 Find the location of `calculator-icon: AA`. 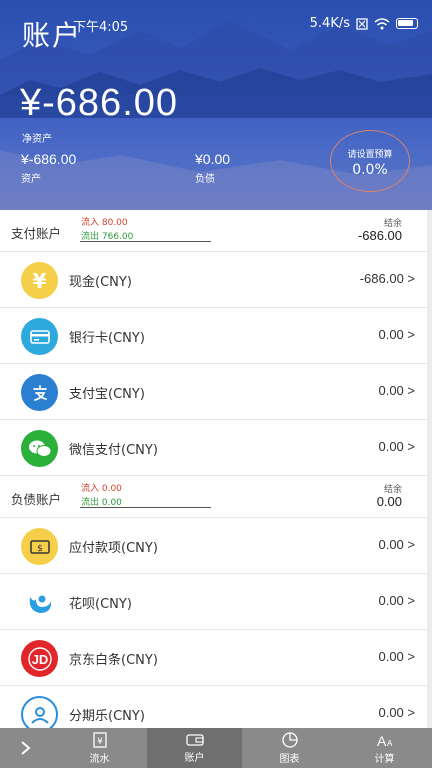

calculator-icon: AA is located at coordinates (385, 741).